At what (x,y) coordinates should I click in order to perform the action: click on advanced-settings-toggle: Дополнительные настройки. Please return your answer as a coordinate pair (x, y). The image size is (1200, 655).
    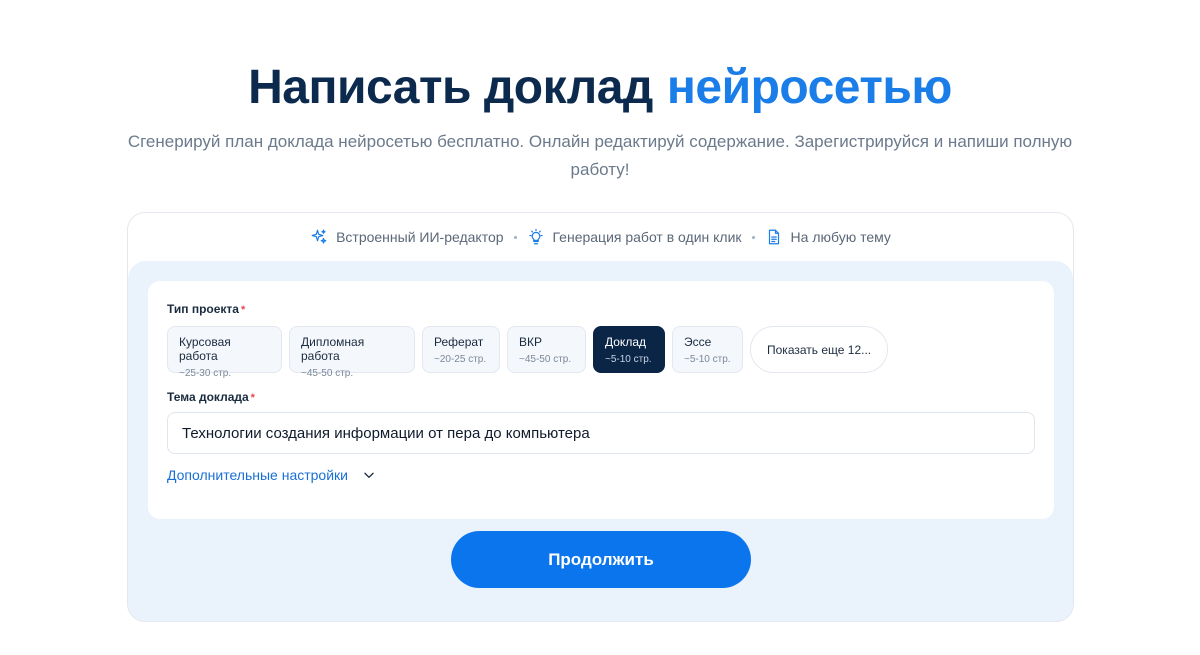
    Looking at the image, I should click on (271, 475).